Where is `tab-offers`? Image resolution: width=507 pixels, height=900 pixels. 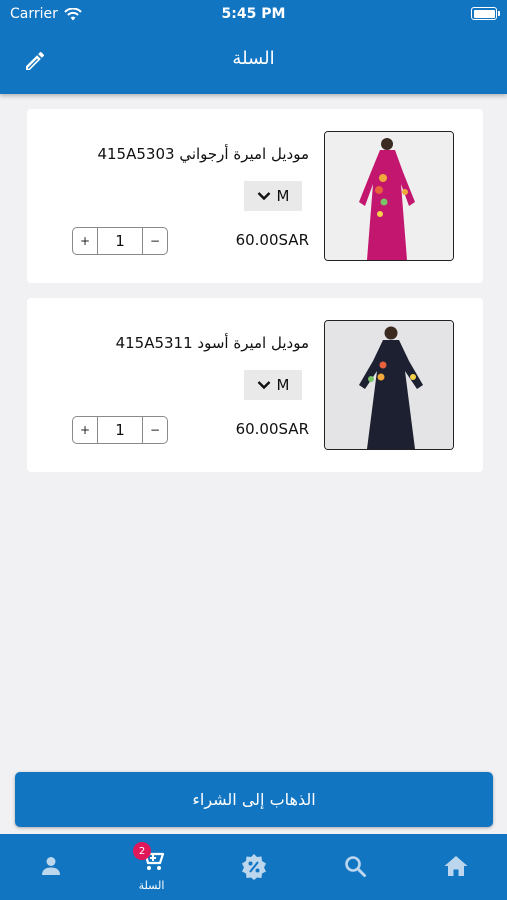
tab-offers is located at coordinates (253, 867).